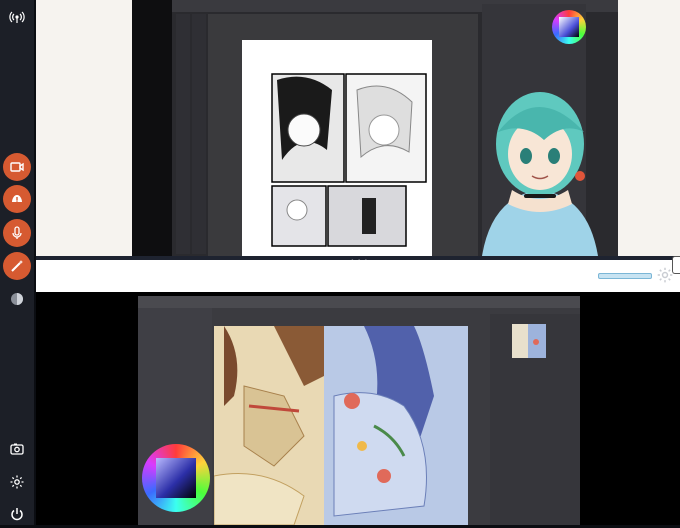 The height and width of the screenshot is (528, 680). What do you see at coordinates (625, 276) in the screenshot?
I see `volume-slider` at bounding box center [625, 276].